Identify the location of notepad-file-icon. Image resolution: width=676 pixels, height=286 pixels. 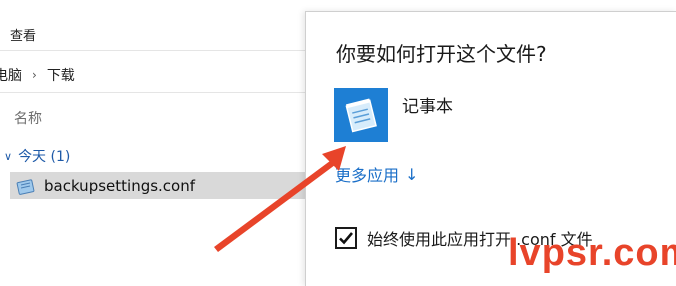
(25, 186).